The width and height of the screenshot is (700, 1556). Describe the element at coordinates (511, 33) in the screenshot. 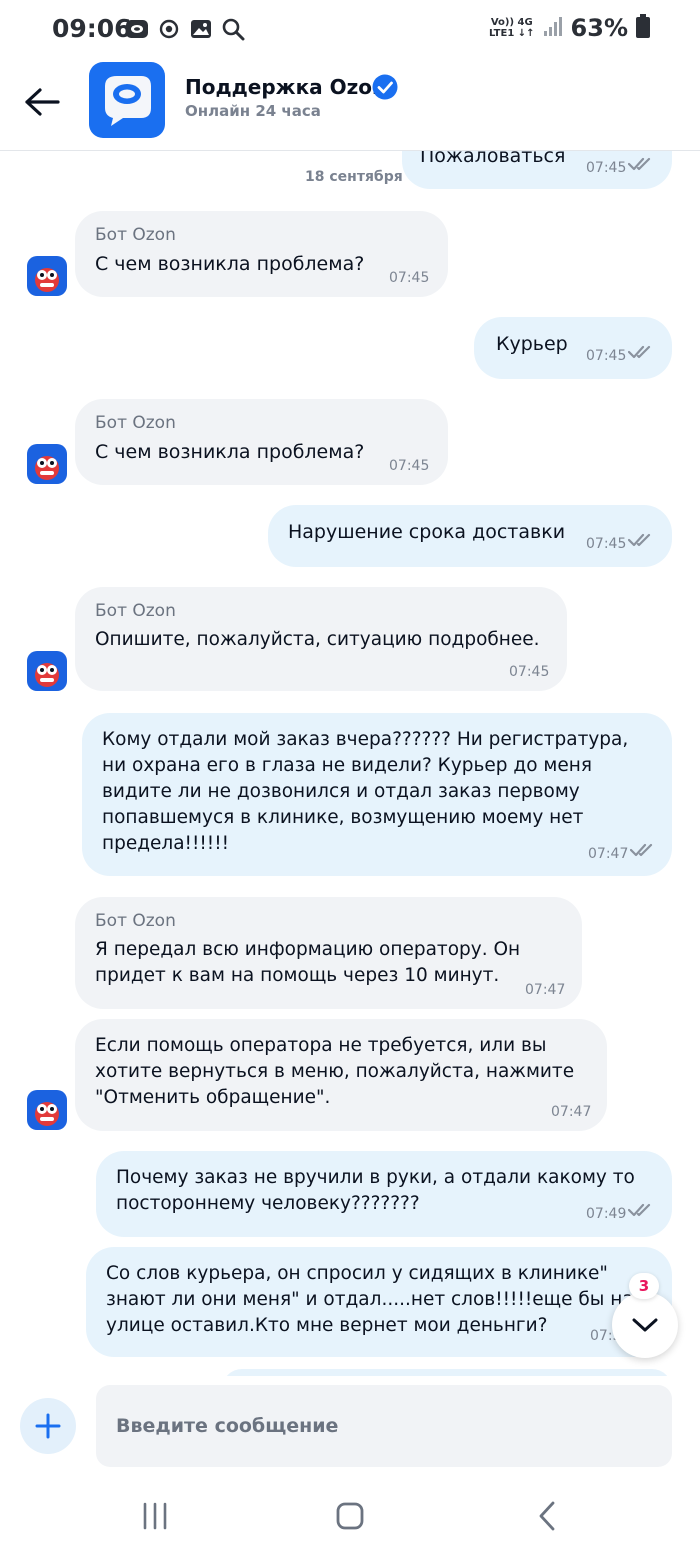

I see `network-lte: LTE1 ↓↑` at that location.